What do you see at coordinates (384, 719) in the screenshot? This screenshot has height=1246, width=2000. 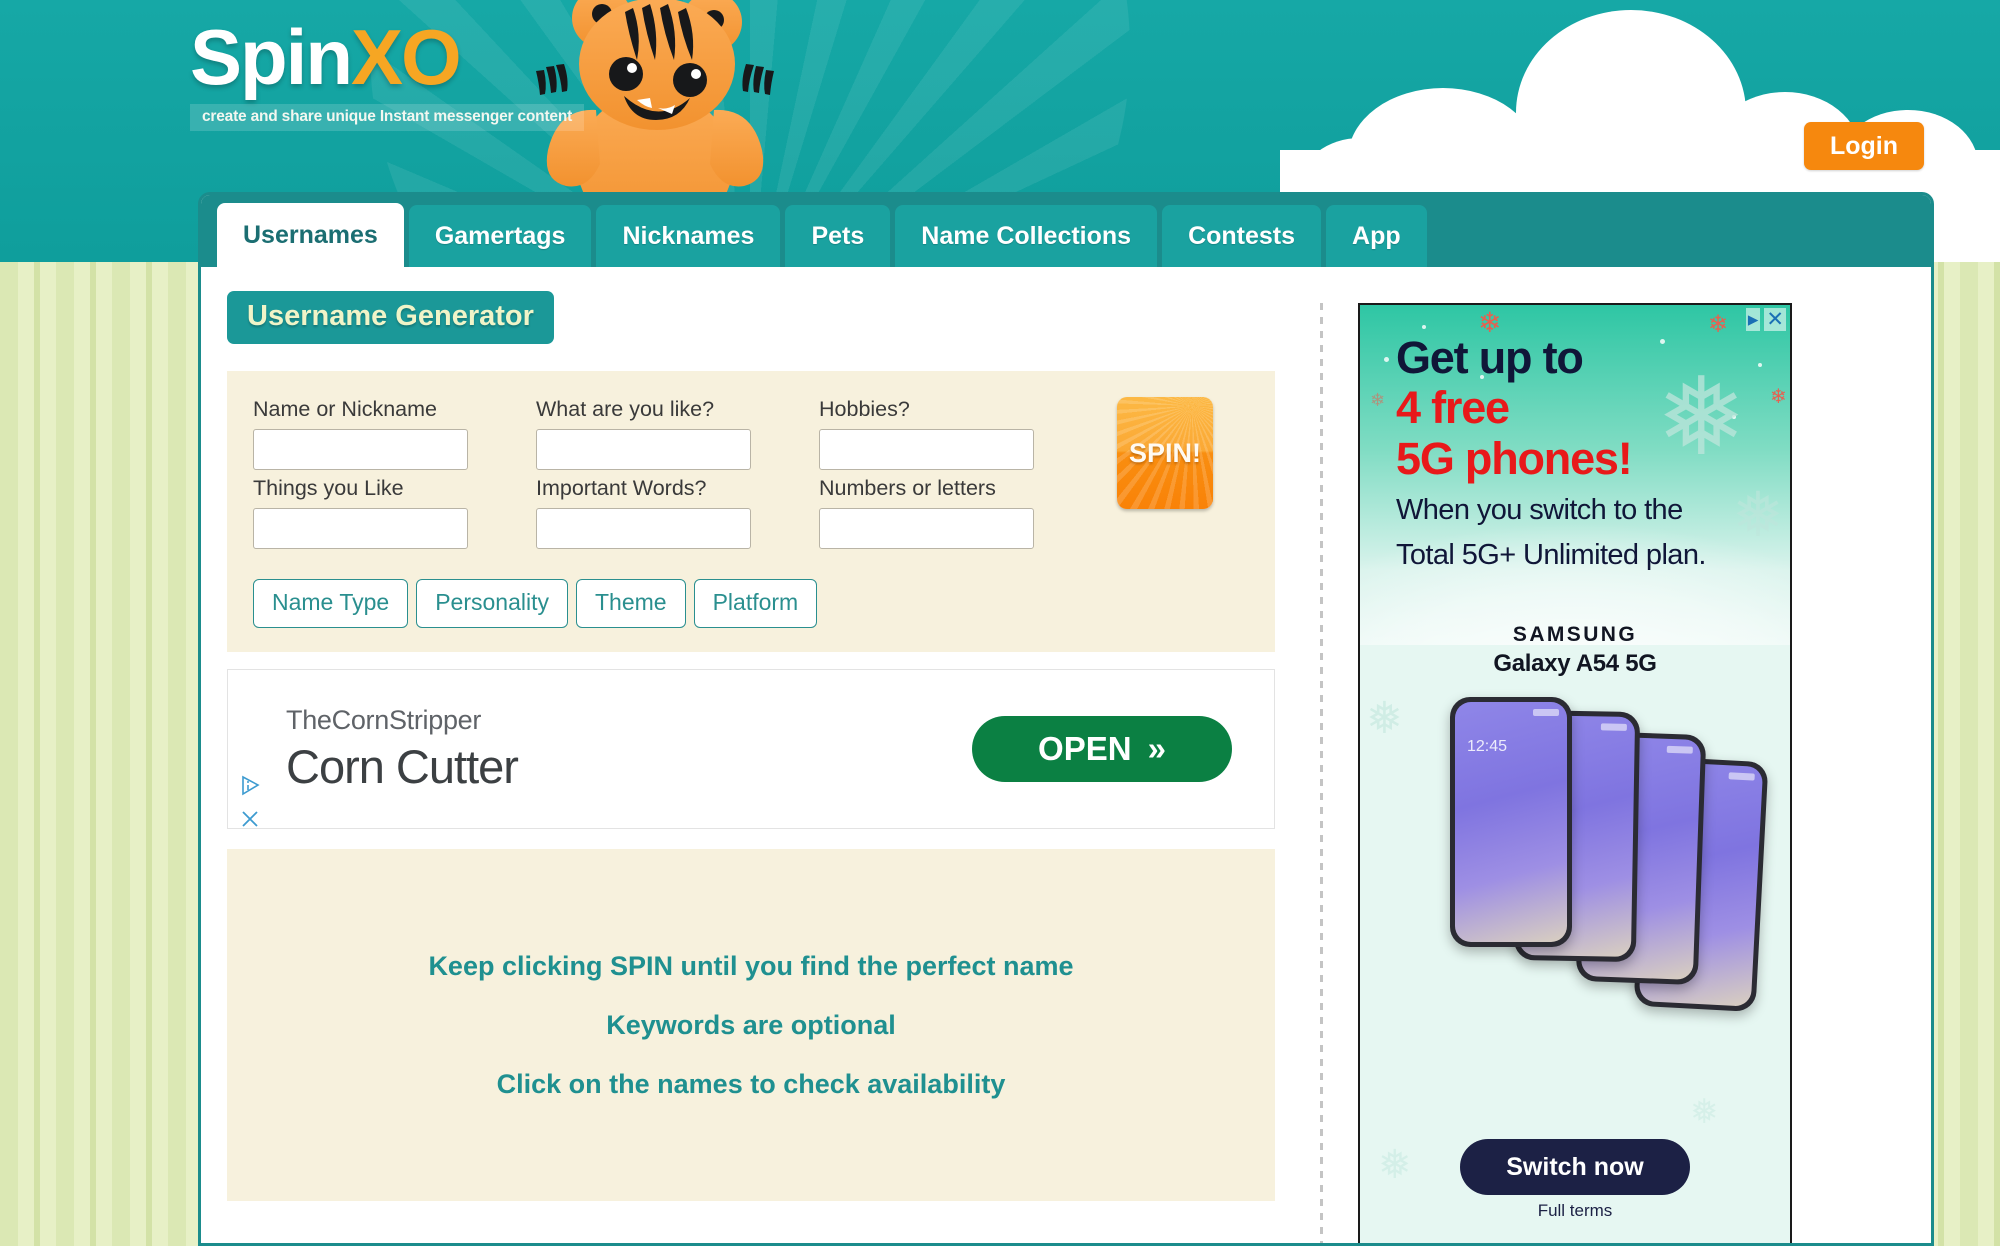 I see `inline-ad-brand: TheCornStripper` at bounding box center [384, 719].